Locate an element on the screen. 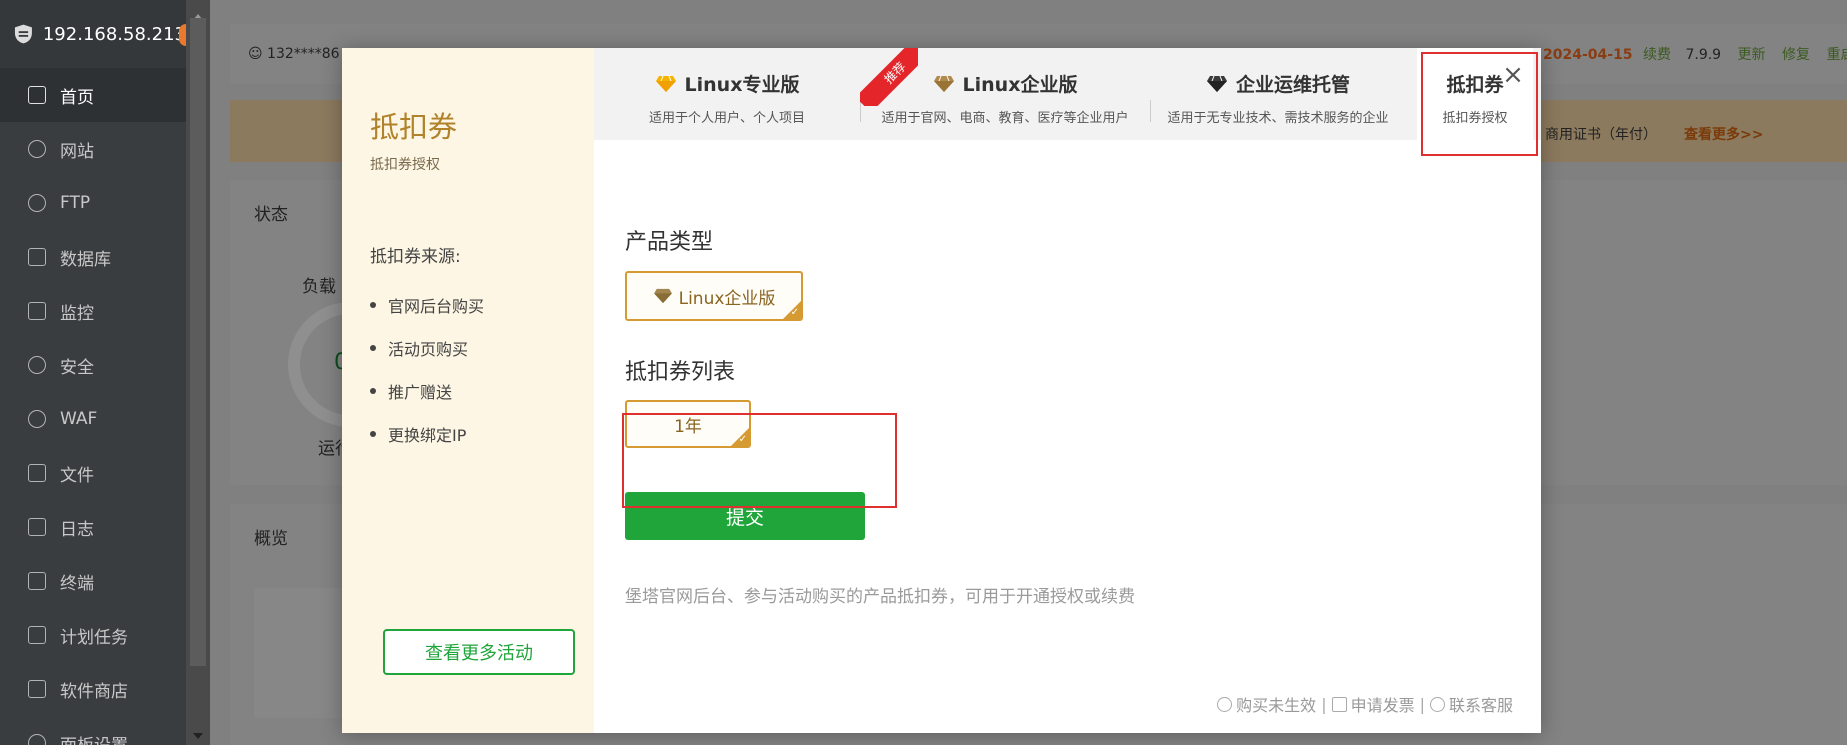 This screenshot has height=745, width=1847. restart-link: 重启 is located at coordinates (1836, 55).